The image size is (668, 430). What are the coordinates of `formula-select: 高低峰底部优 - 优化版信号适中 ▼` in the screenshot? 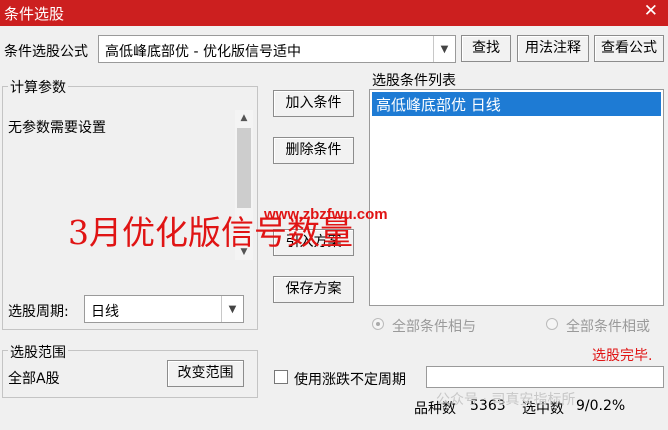 It's located at (277, 49).